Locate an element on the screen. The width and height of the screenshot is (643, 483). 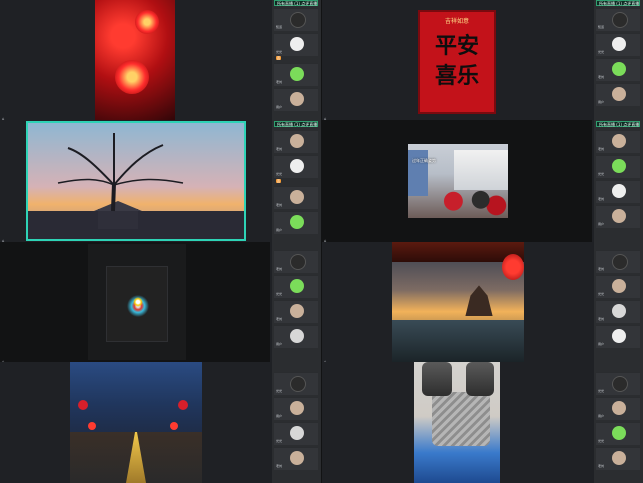
left-sidebar-header-2: 所有直播 (1) 点评直播 is located at coordinates (296, 124).